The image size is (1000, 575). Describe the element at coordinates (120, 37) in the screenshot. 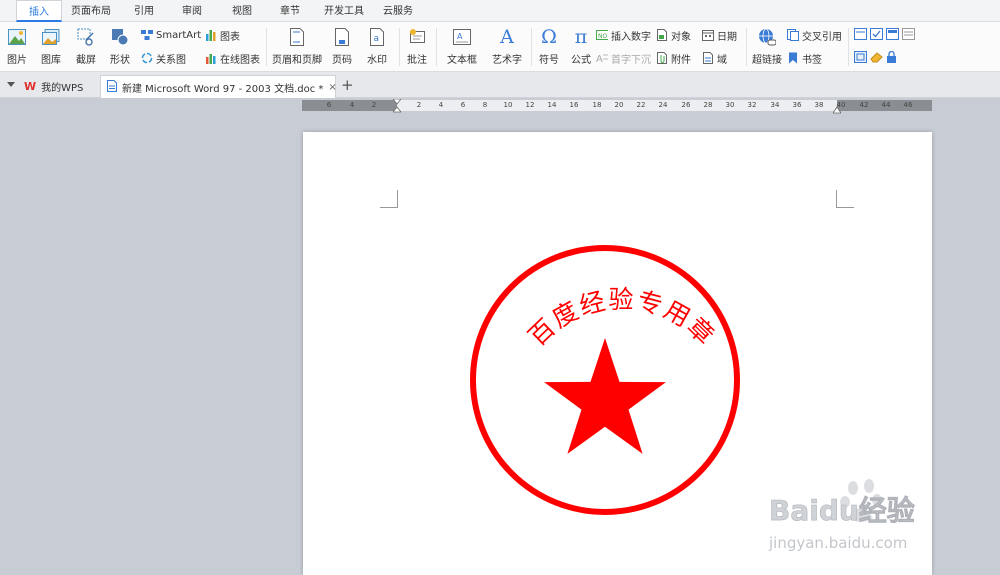

I see `shapes-icon` at that location.